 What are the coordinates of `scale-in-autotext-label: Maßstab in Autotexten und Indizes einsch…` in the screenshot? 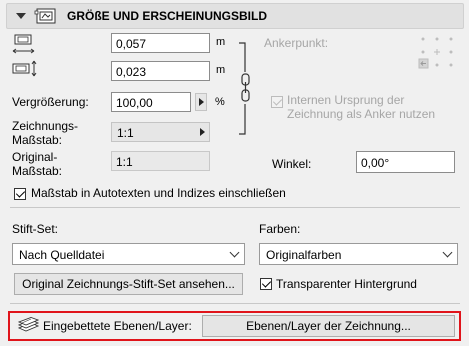 It's located at (158, 193).